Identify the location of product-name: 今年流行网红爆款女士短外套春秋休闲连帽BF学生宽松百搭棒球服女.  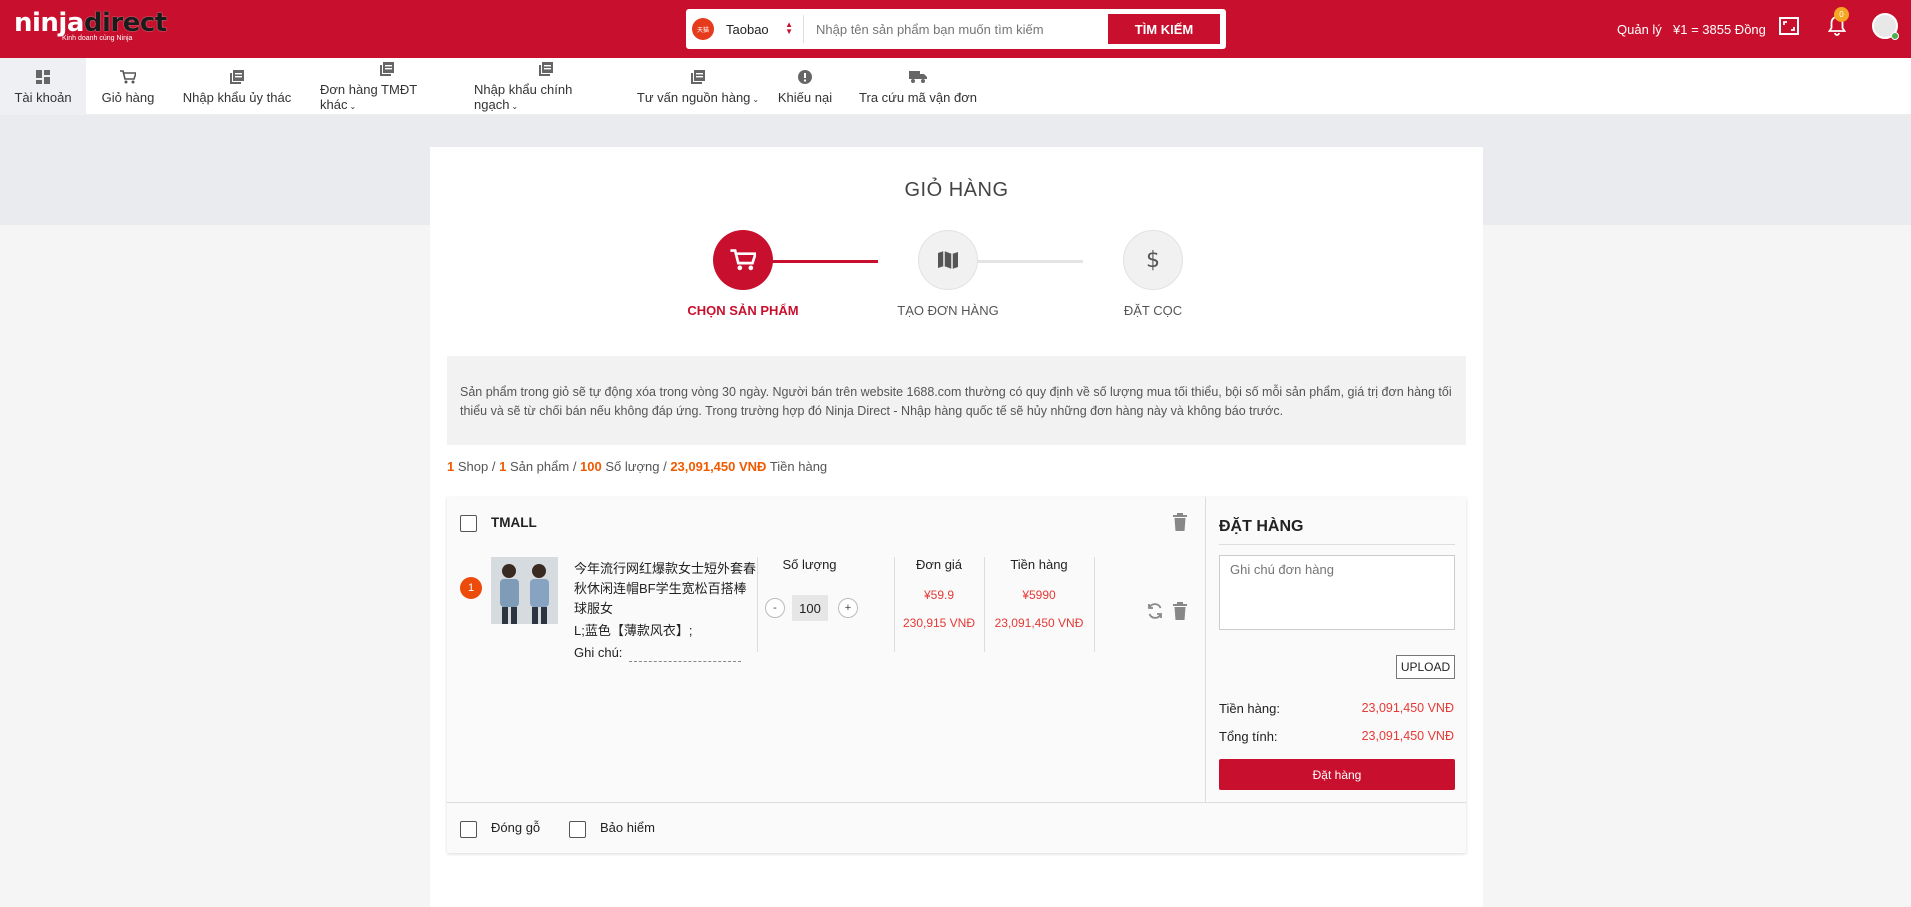
(665, 589).